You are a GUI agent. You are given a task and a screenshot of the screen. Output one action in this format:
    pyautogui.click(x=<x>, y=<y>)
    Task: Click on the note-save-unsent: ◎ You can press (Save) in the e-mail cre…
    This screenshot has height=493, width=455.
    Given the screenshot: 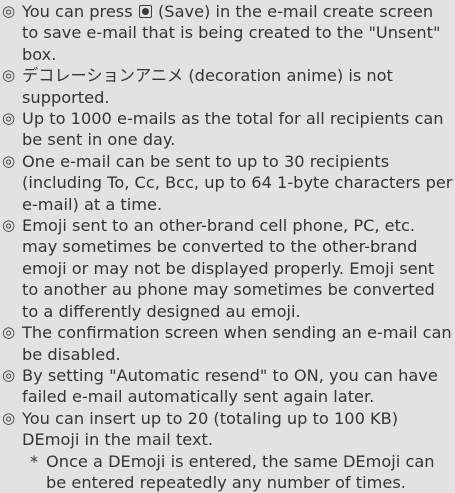 What is the action you would take?
    pyautogui.click(x=227, y=33)
    